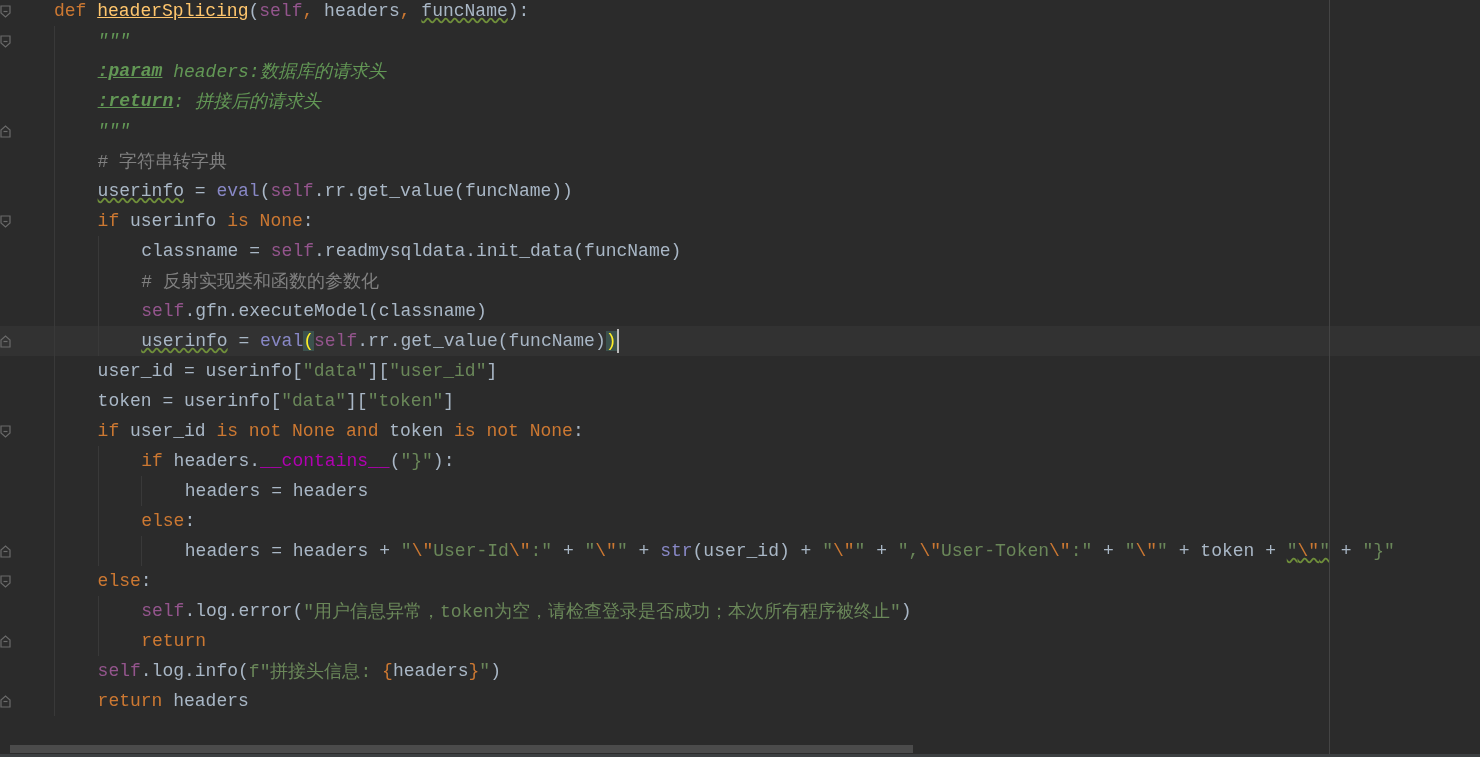 The image size is (1480, 757). What do you see at coordinates (411, 251) in the screenshot?
I see `code-line: classname = self.readmysqldata.init_data(funcName)` at bounding box center [411, 251].